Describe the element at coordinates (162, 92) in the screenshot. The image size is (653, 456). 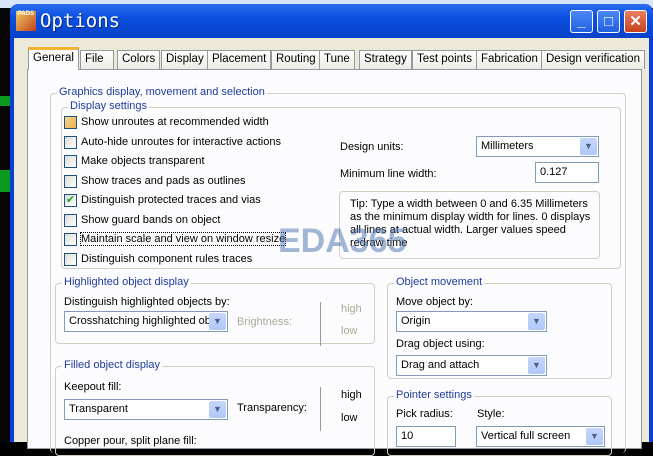
I see `group-label: Graphics display, movement and selection` at that location.